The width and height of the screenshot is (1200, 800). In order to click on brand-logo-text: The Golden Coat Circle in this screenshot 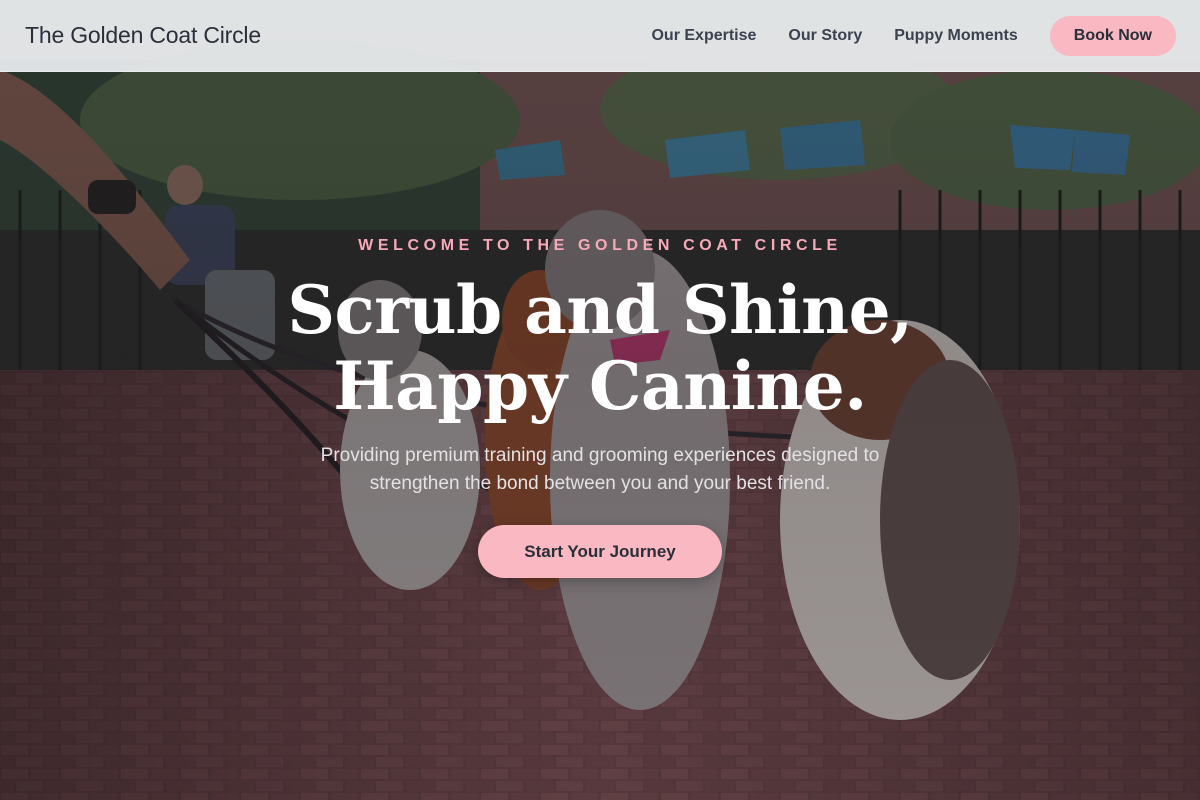, I will do `click(143, 35)`.